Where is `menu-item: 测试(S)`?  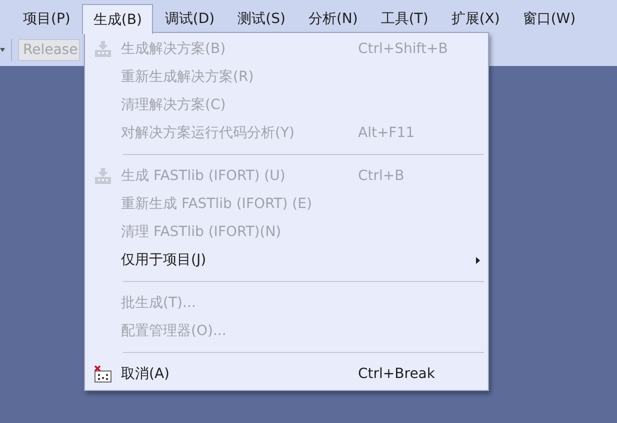 menu-item: 测试(S) is located at coordinates (261, 18).